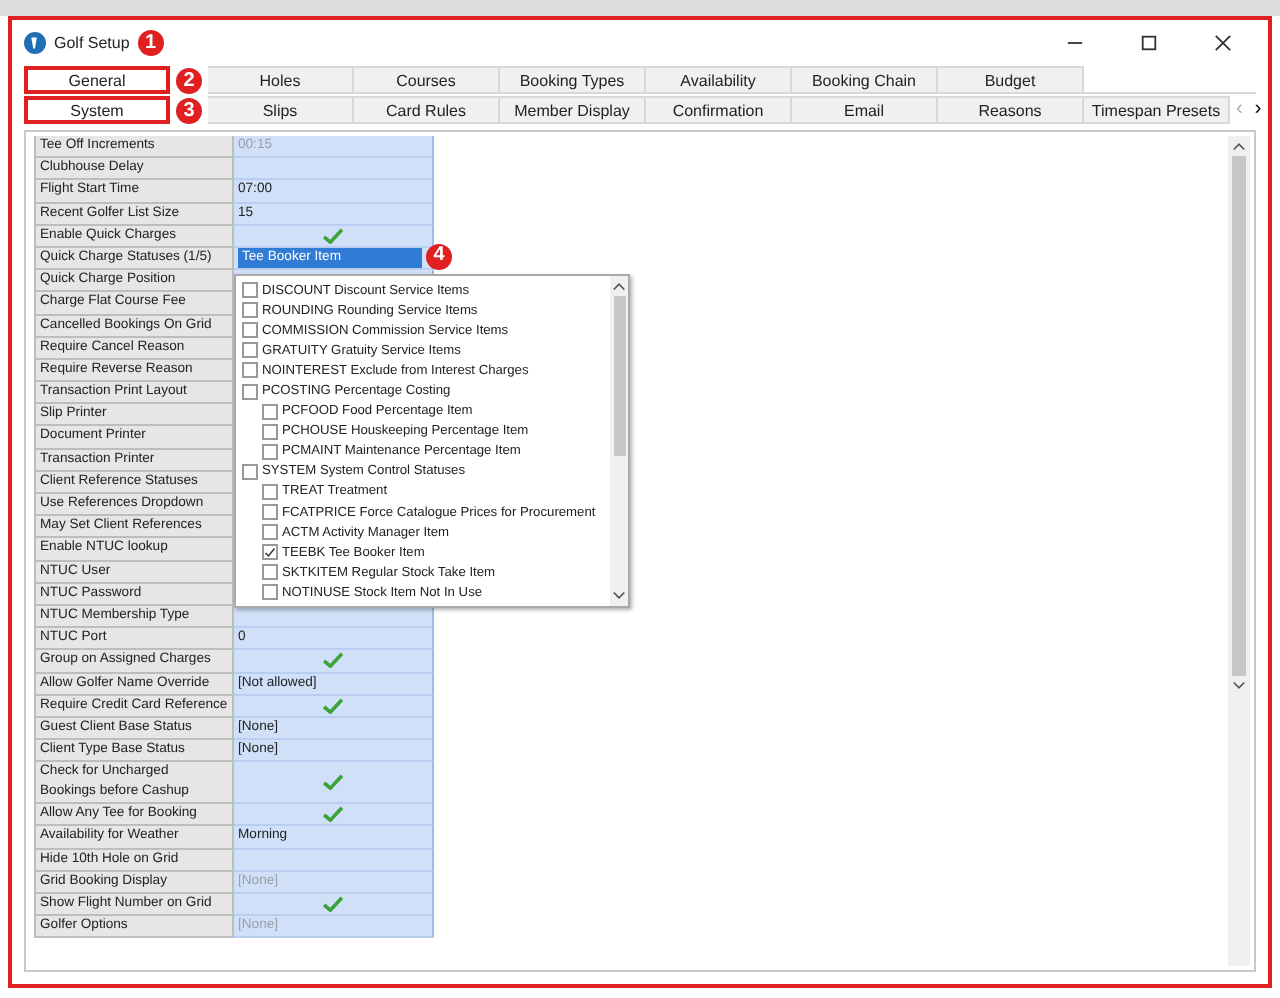 The image size is (1280, 998). Describe the element at coordinates (865, 110) in the screenshot. I see `tab: Email` at that location.